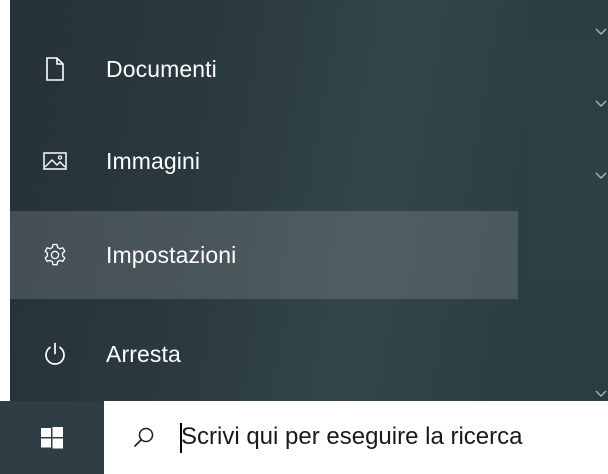 The image size is (608, 474). Describe the element at coordinates (5, 200) in the screenshot. I see `desktop-edge` at that location.